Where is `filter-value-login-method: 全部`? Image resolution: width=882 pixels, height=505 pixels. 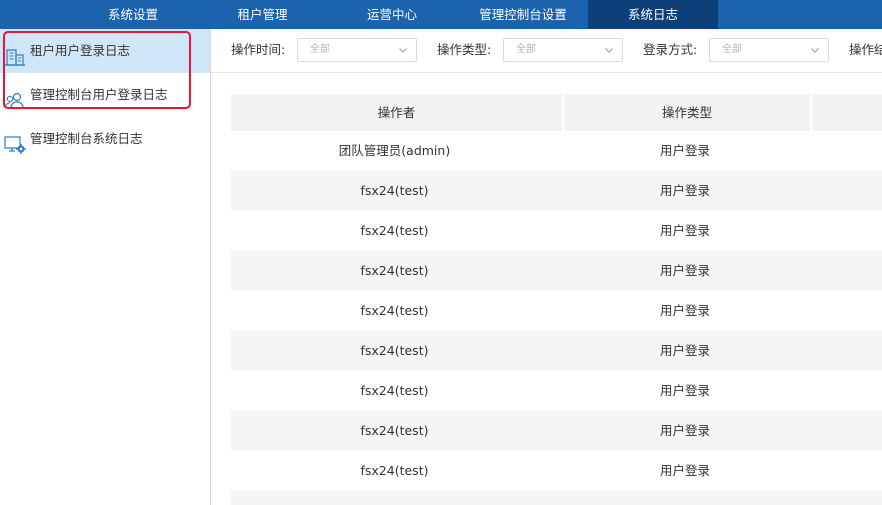
filter-value-login-method: 全部 is located at coordinates (732, 49).